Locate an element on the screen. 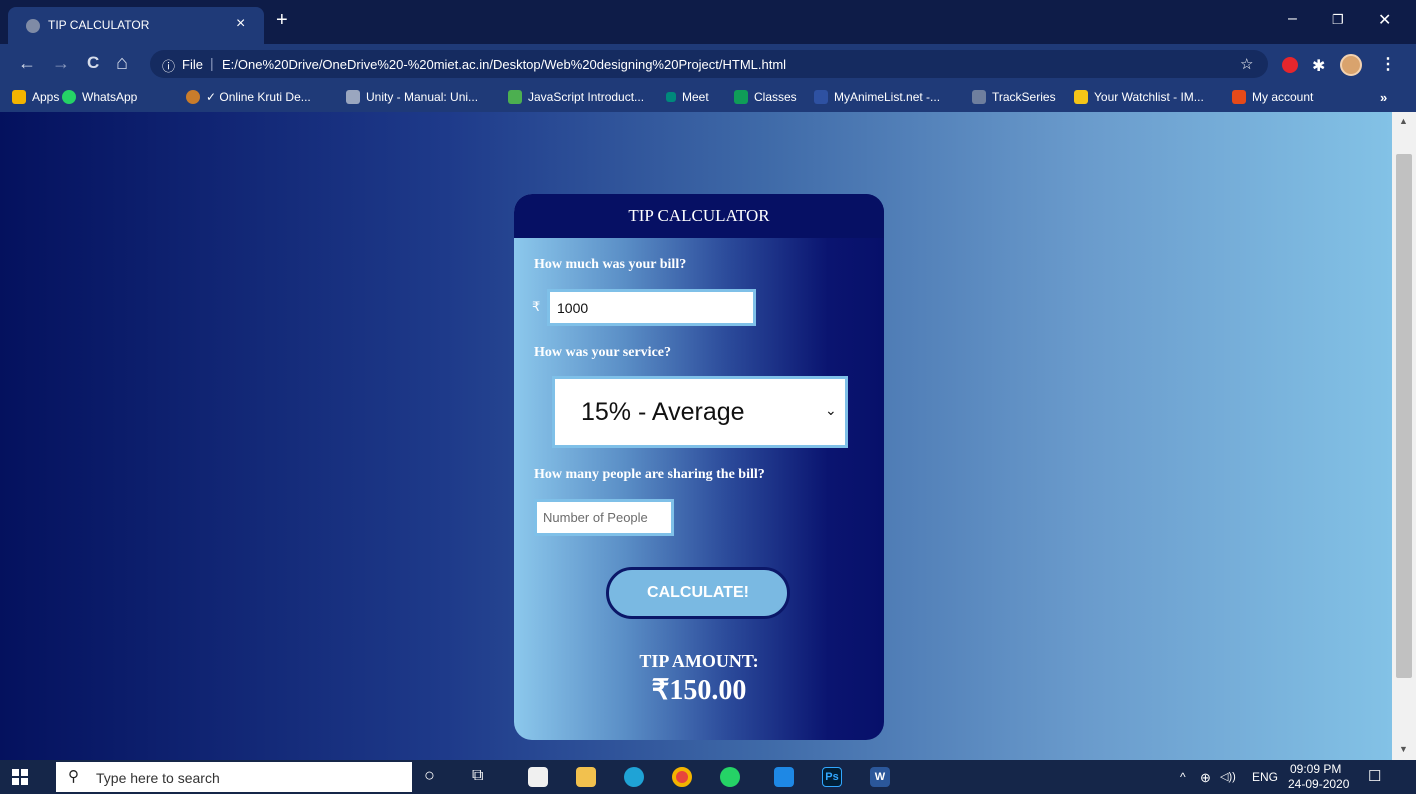 This screenshot has height=794, width=1416. rupee-icon: ₹ is located at coordinates (536, 306).